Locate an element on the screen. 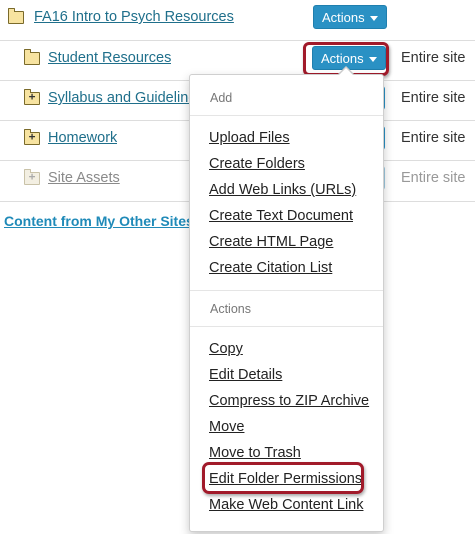 This screenshot has width=475, height=534. menu-header-actions: Actions is located at coordinates (230, 309).